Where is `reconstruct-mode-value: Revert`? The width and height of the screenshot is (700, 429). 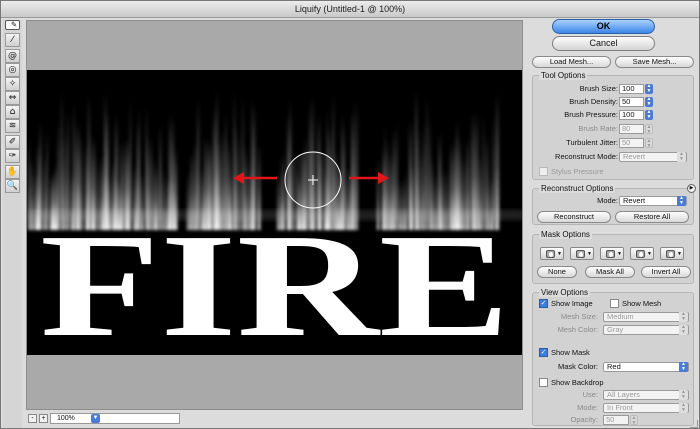
reconstruct-mode-value: Revert is located at coordinates (634, 156).